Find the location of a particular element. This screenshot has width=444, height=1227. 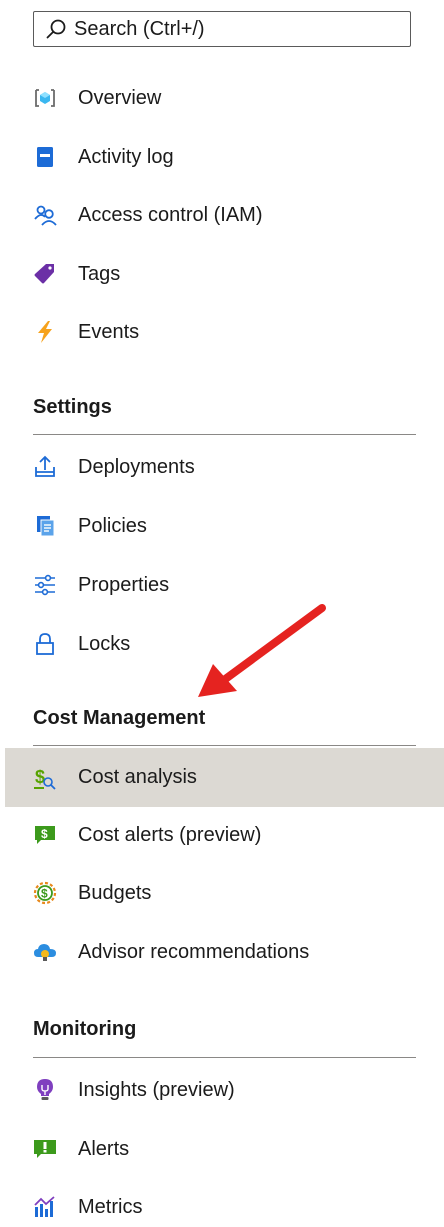

insights-icon is located at coordinates (45, 1090).